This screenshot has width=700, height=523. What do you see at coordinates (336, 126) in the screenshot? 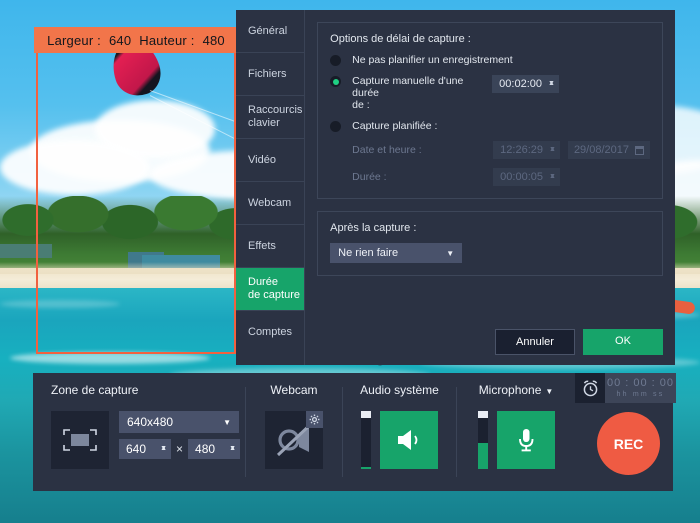
I see `radio-scheduled-capture-icon` at bounding box center [336, 126].